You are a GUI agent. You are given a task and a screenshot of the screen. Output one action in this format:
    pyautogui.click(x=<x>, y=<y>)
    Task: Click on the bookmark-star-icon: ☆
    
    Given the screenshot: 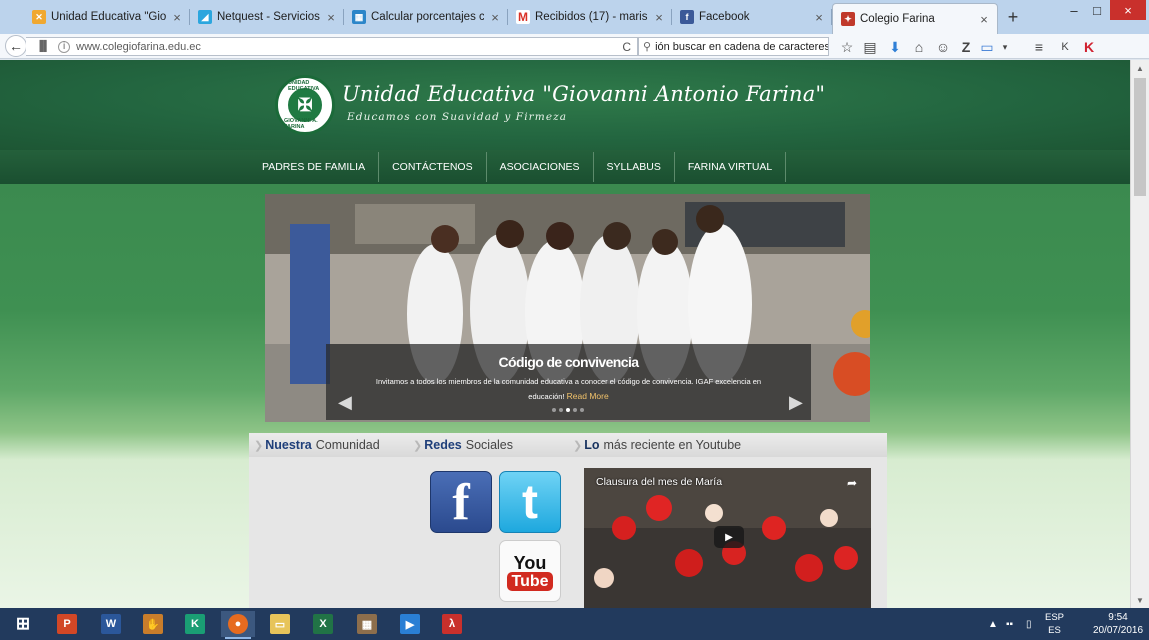 What is the action you would take?
    pyautogui.click(x=847, y=47)
    